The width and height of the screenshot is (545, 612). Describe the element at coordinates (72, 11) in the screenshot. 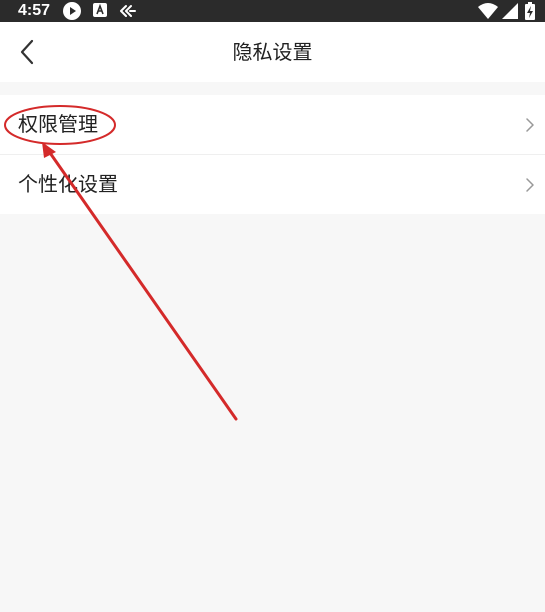

I see `play-circle-icon` at that location.